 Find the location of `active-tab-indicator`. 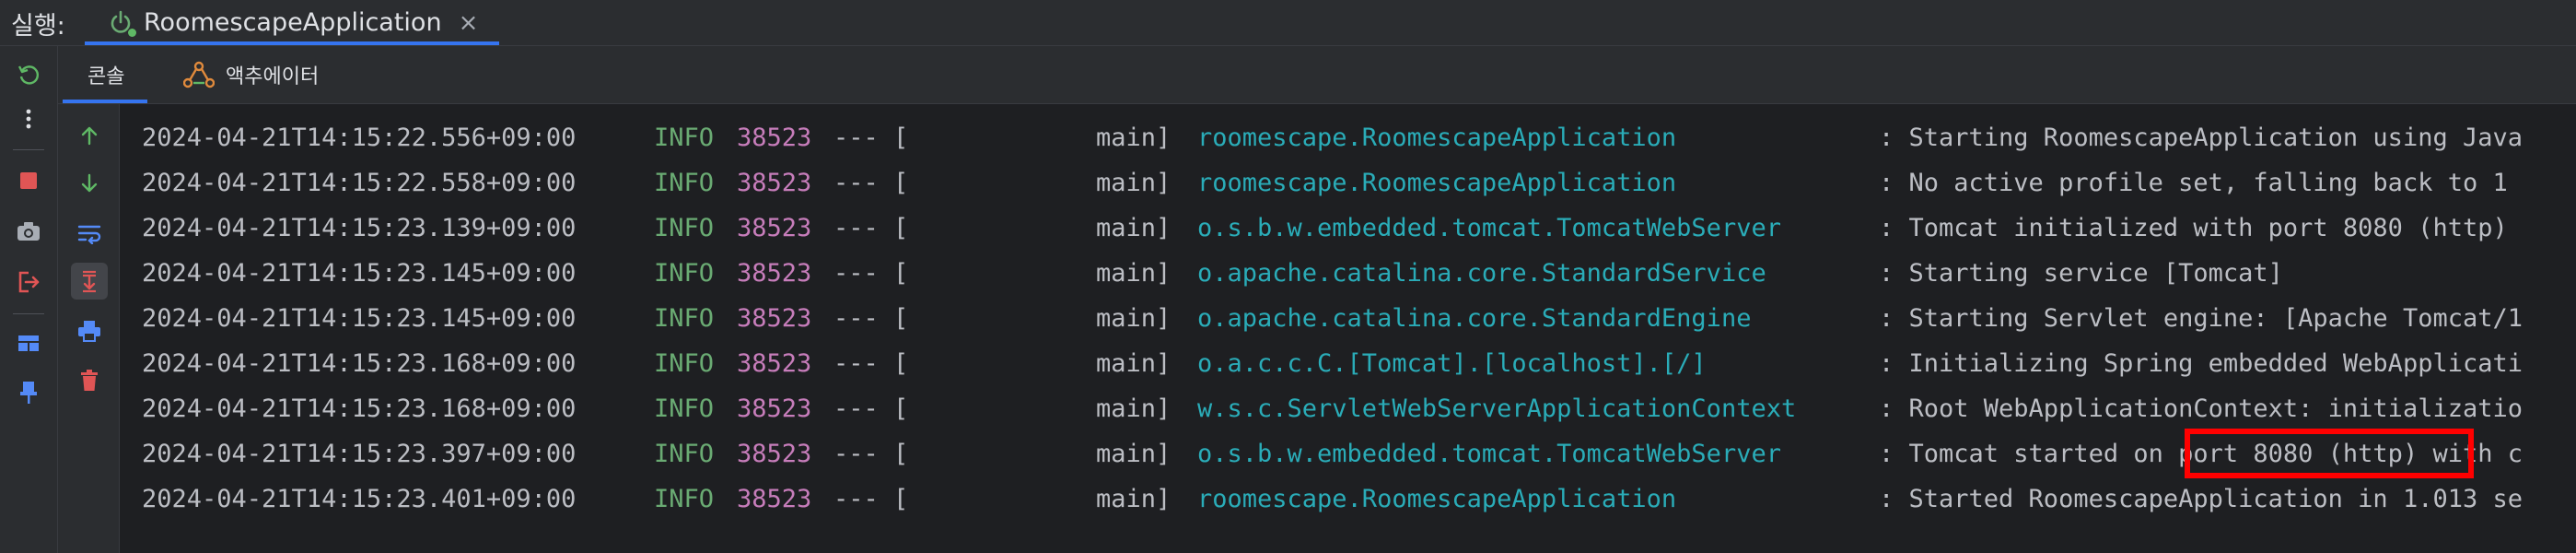

active-tab-indicator is located at coordinates (292, 43).